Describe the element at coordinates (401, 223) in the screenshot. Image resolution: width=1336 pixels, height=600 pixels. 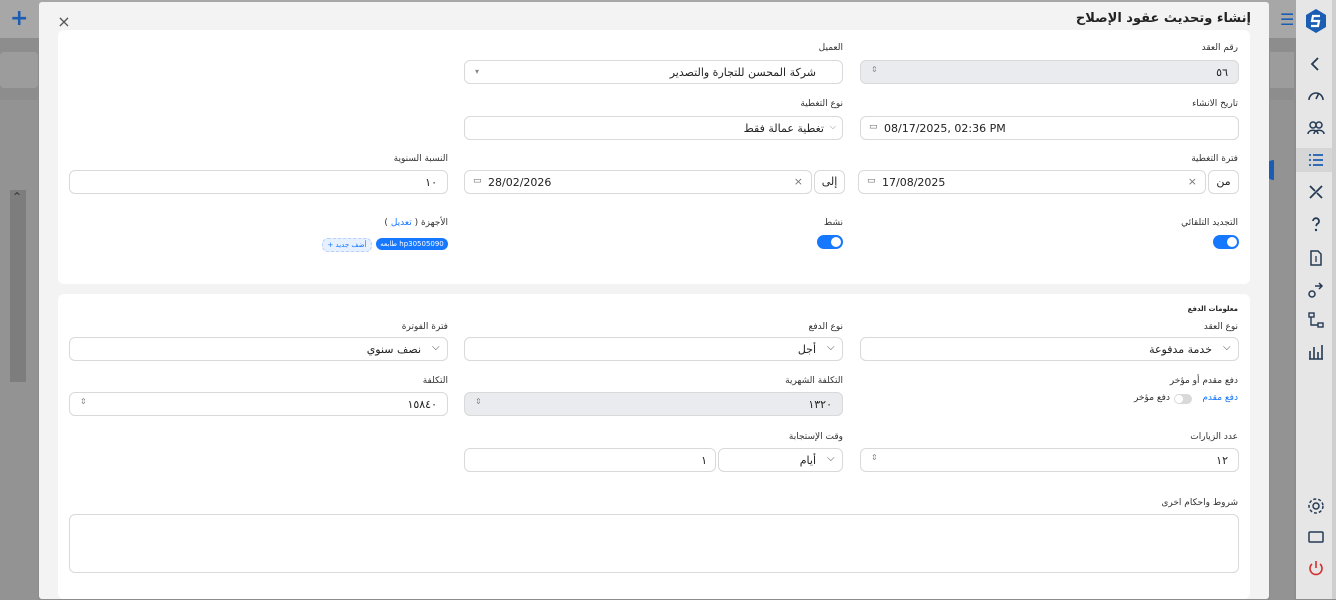
I see `edit-devices-link: تعديل` at that location.